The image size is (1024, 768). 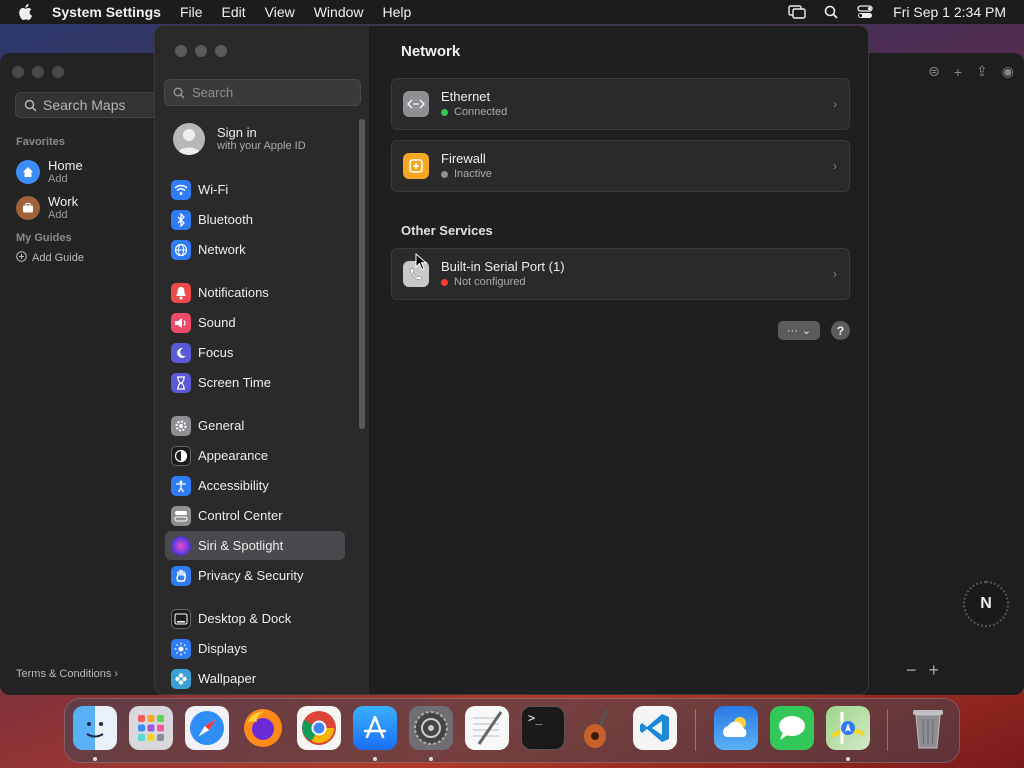 I want to click on dock-separator, so click(x=887, y=730).